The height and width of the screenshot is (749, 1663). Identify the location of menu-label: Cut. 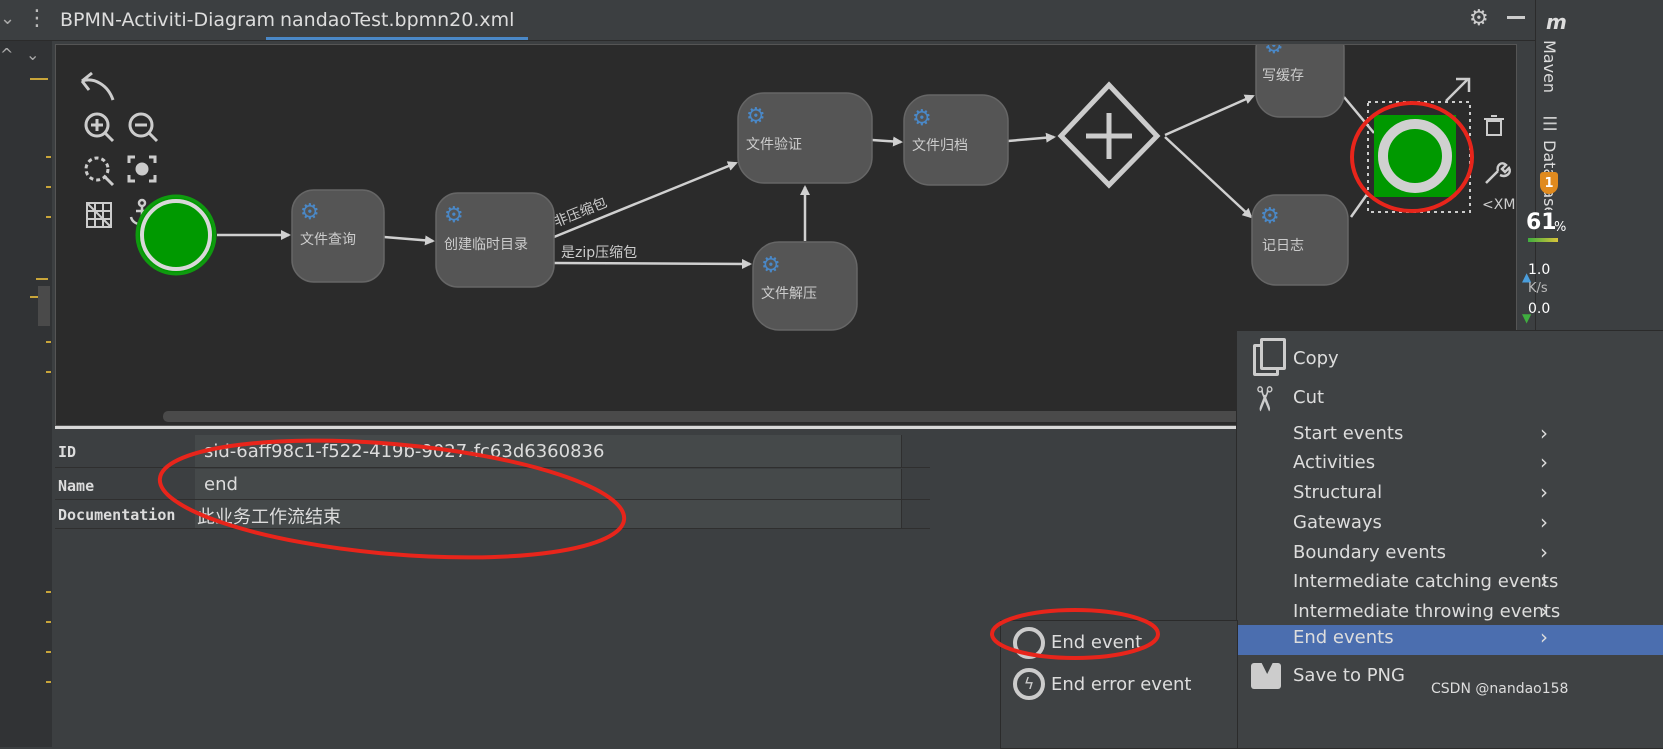
(1309, 397).